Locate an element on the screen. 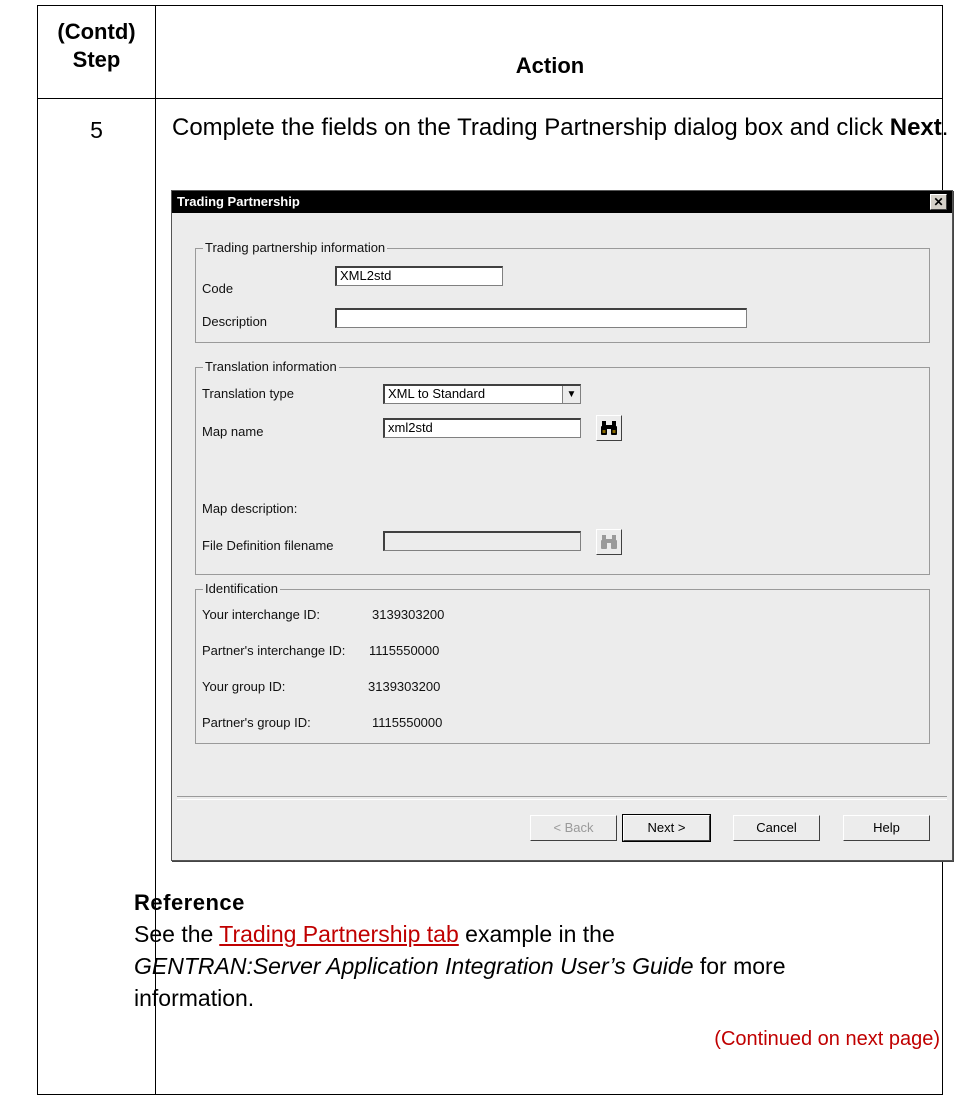 The width and height of the screenshot is (968, 1095). file-definition-label: File Definition filename is located at coordinates (268, 545).